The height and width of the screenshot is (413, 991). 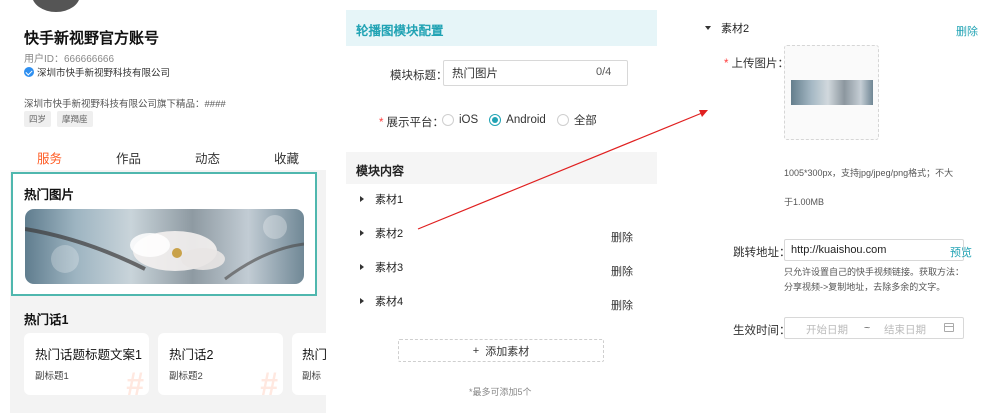 What do you see at coordinates (869, 173) in the screenshot?
I see `upload-hint: 1005*300px，支持jpg/jpeg/png格式；不大` at bounding box center [869, 173].